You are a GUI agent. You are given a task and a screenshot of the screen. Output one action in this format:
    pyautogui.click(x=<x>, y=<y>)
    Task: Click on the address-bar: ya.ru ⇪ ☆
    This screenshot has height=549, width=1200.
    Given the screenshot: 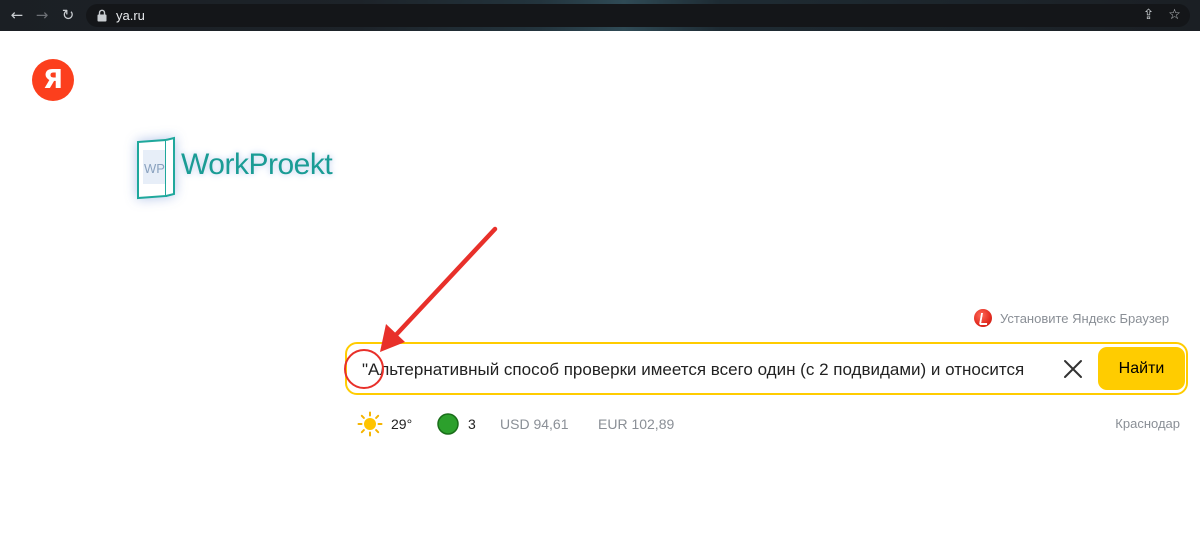 What is the action you would take?
    pyautogui.click(x=638, y=15)
    